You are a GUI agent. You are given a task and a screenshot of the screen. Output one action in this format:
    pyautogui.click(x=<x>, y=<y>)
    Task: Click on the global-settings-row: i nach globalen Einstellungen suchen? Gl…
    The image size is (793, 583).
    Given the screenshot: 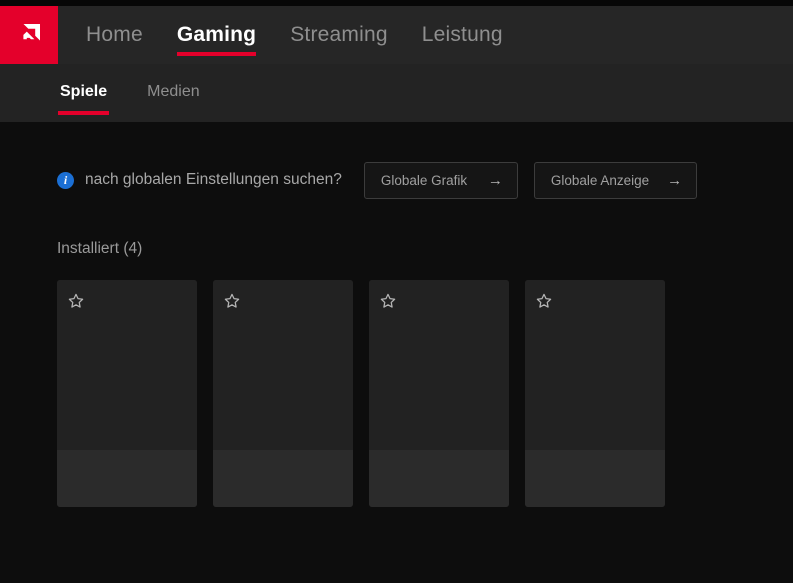 What is the action you would take?
    pyautogui.click(x=425, y=180)
    